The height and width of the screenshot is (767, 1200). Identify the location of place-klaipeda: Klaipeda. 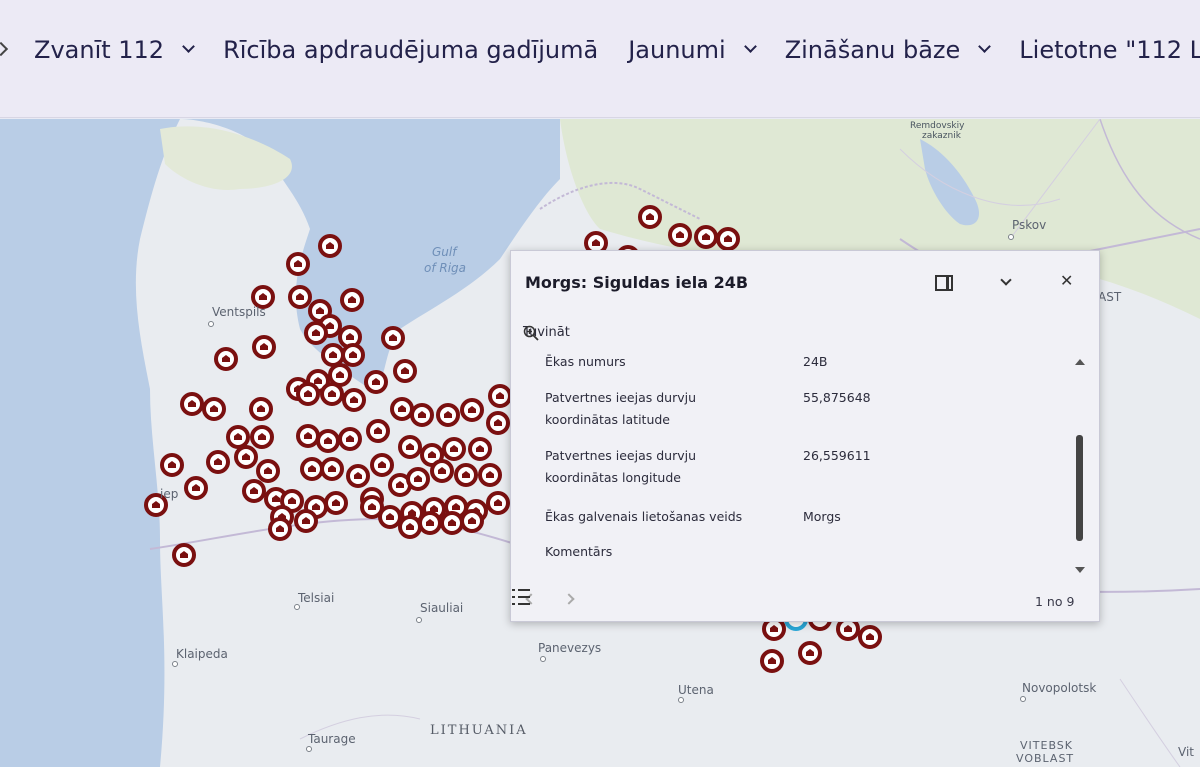
(202, 654).